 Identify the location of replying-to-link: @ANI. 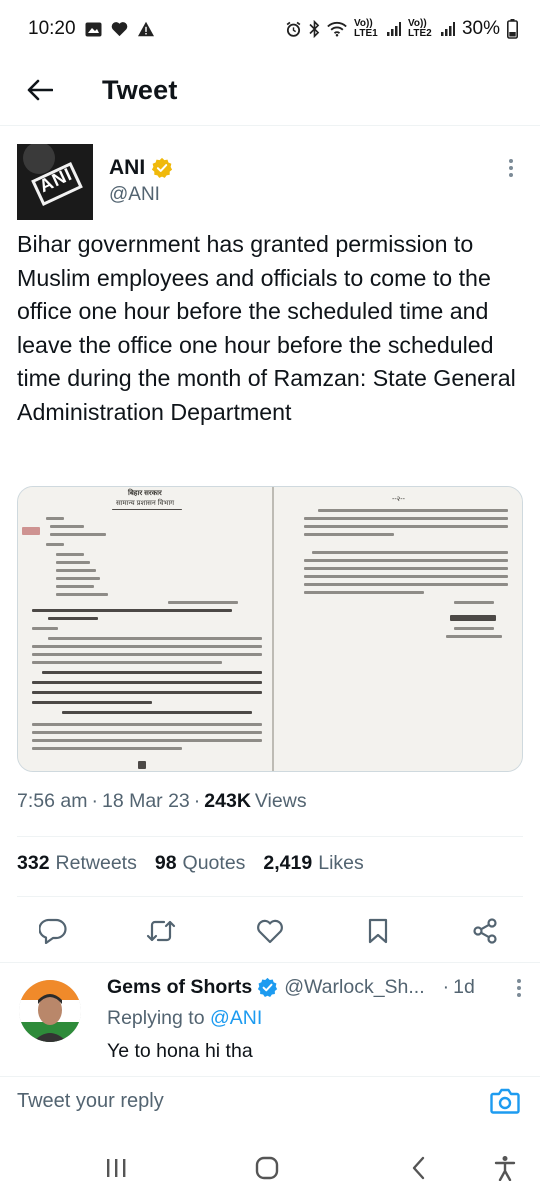
(236, 1018).